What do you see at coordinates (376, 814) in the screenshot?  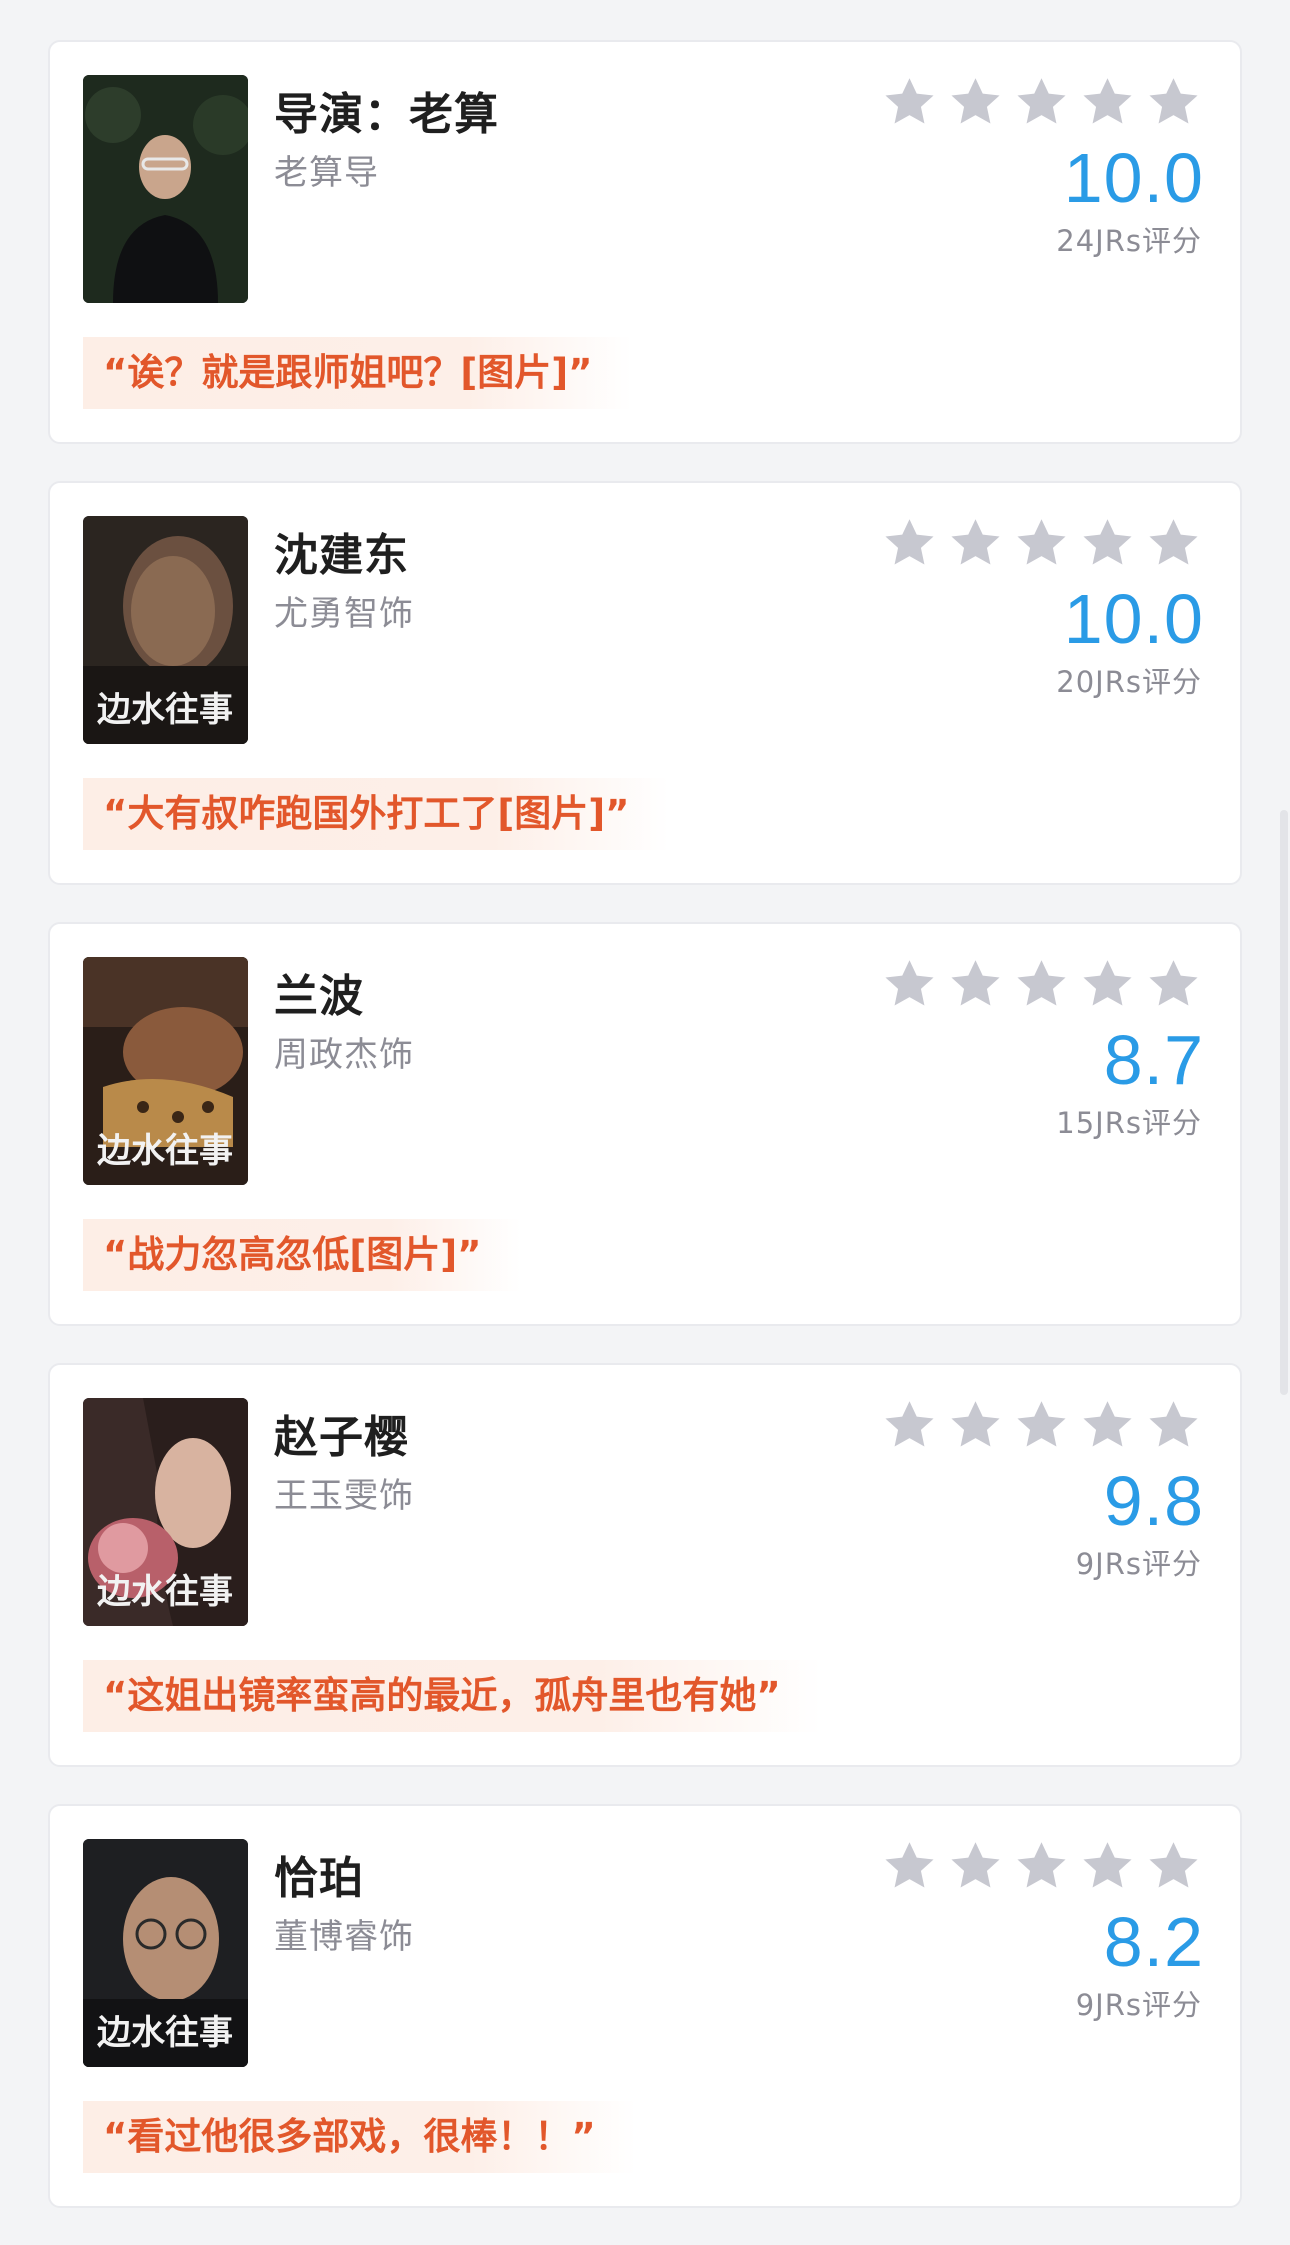 I see `top-comment: “大有叔咋跑国外打工了[图片]”` at bounding box center [376, 814].